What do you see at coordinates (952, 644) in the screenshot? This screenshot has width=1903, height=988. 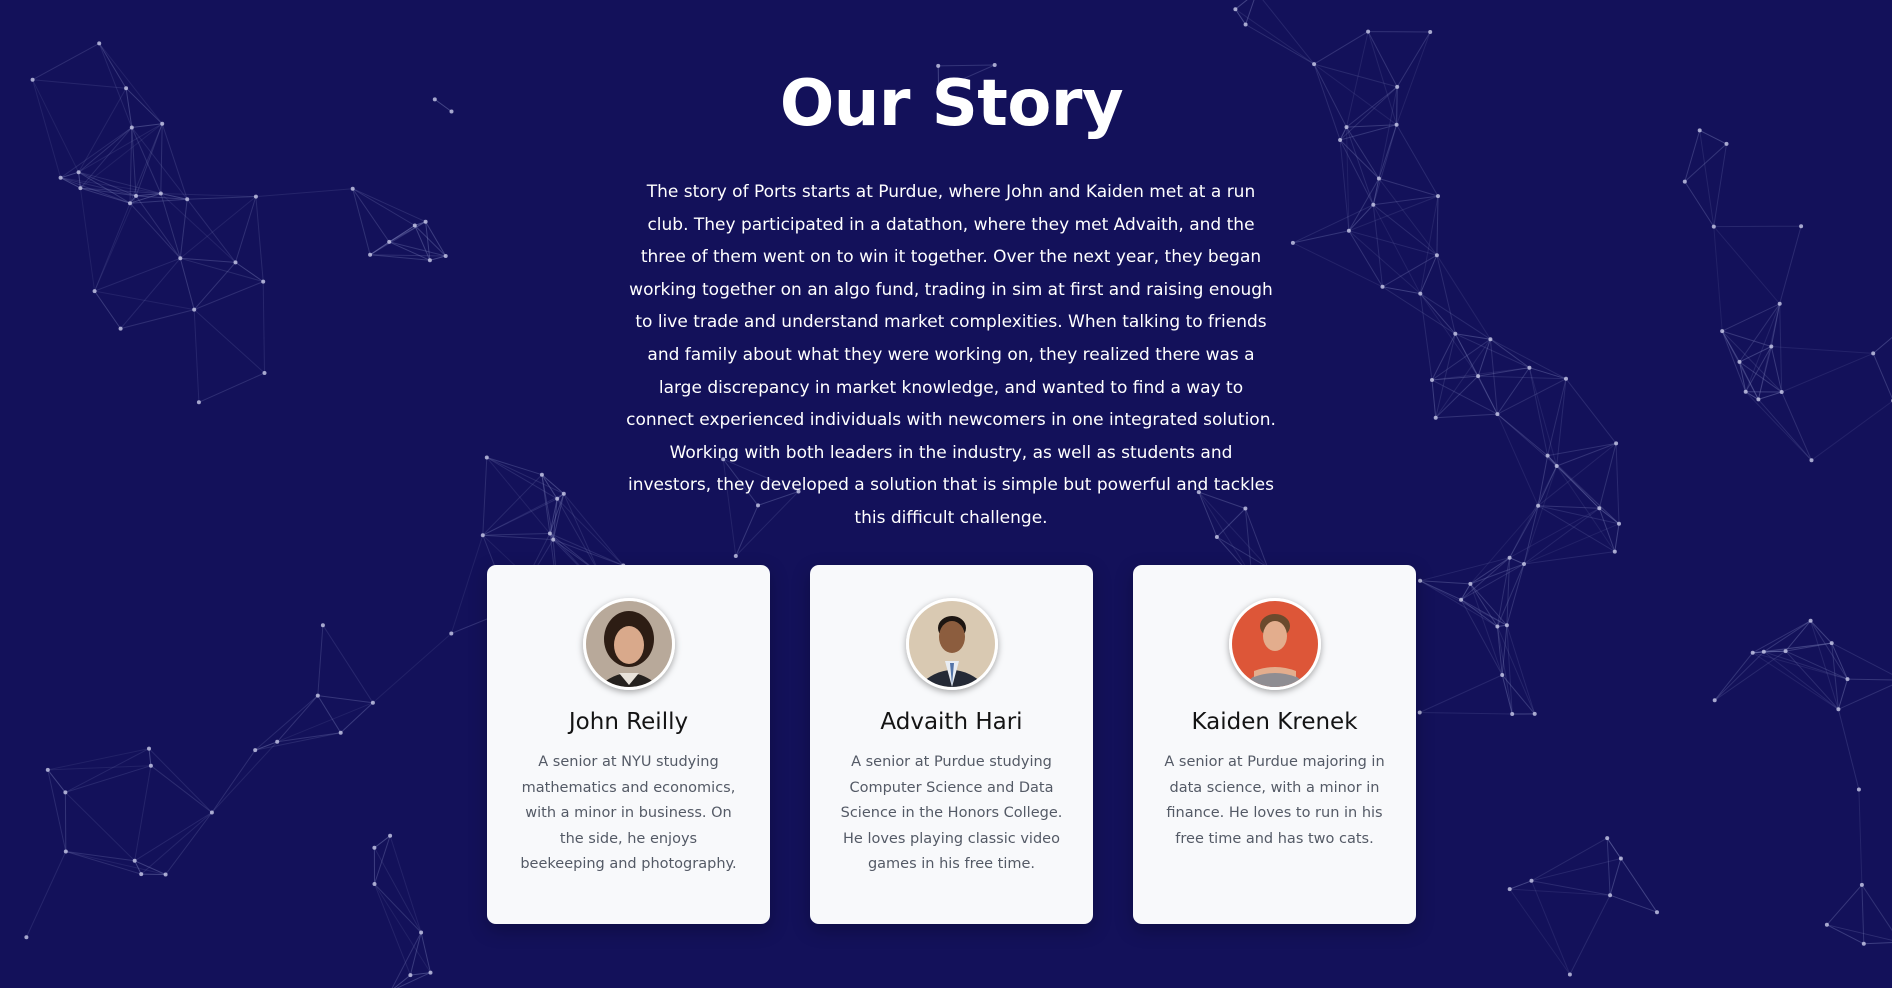 I see `avatar-advaith-hari` at bounding box center [952, 644].